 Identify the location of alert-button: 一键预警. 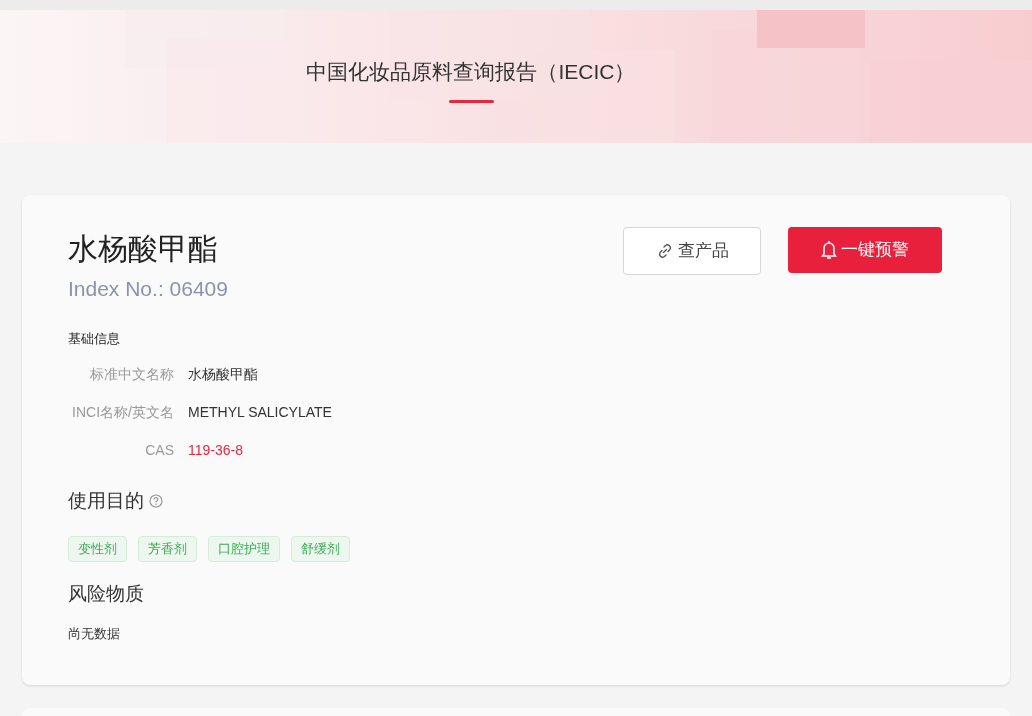
(865, 250).